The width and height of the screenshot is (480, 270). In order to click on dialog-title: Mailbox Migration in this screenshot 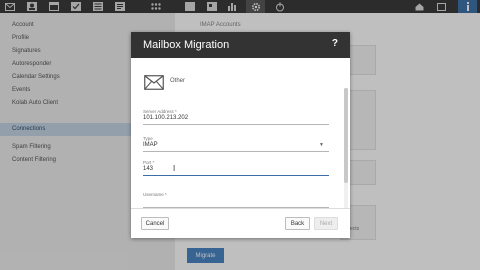, I will do `click(186, 45)`.